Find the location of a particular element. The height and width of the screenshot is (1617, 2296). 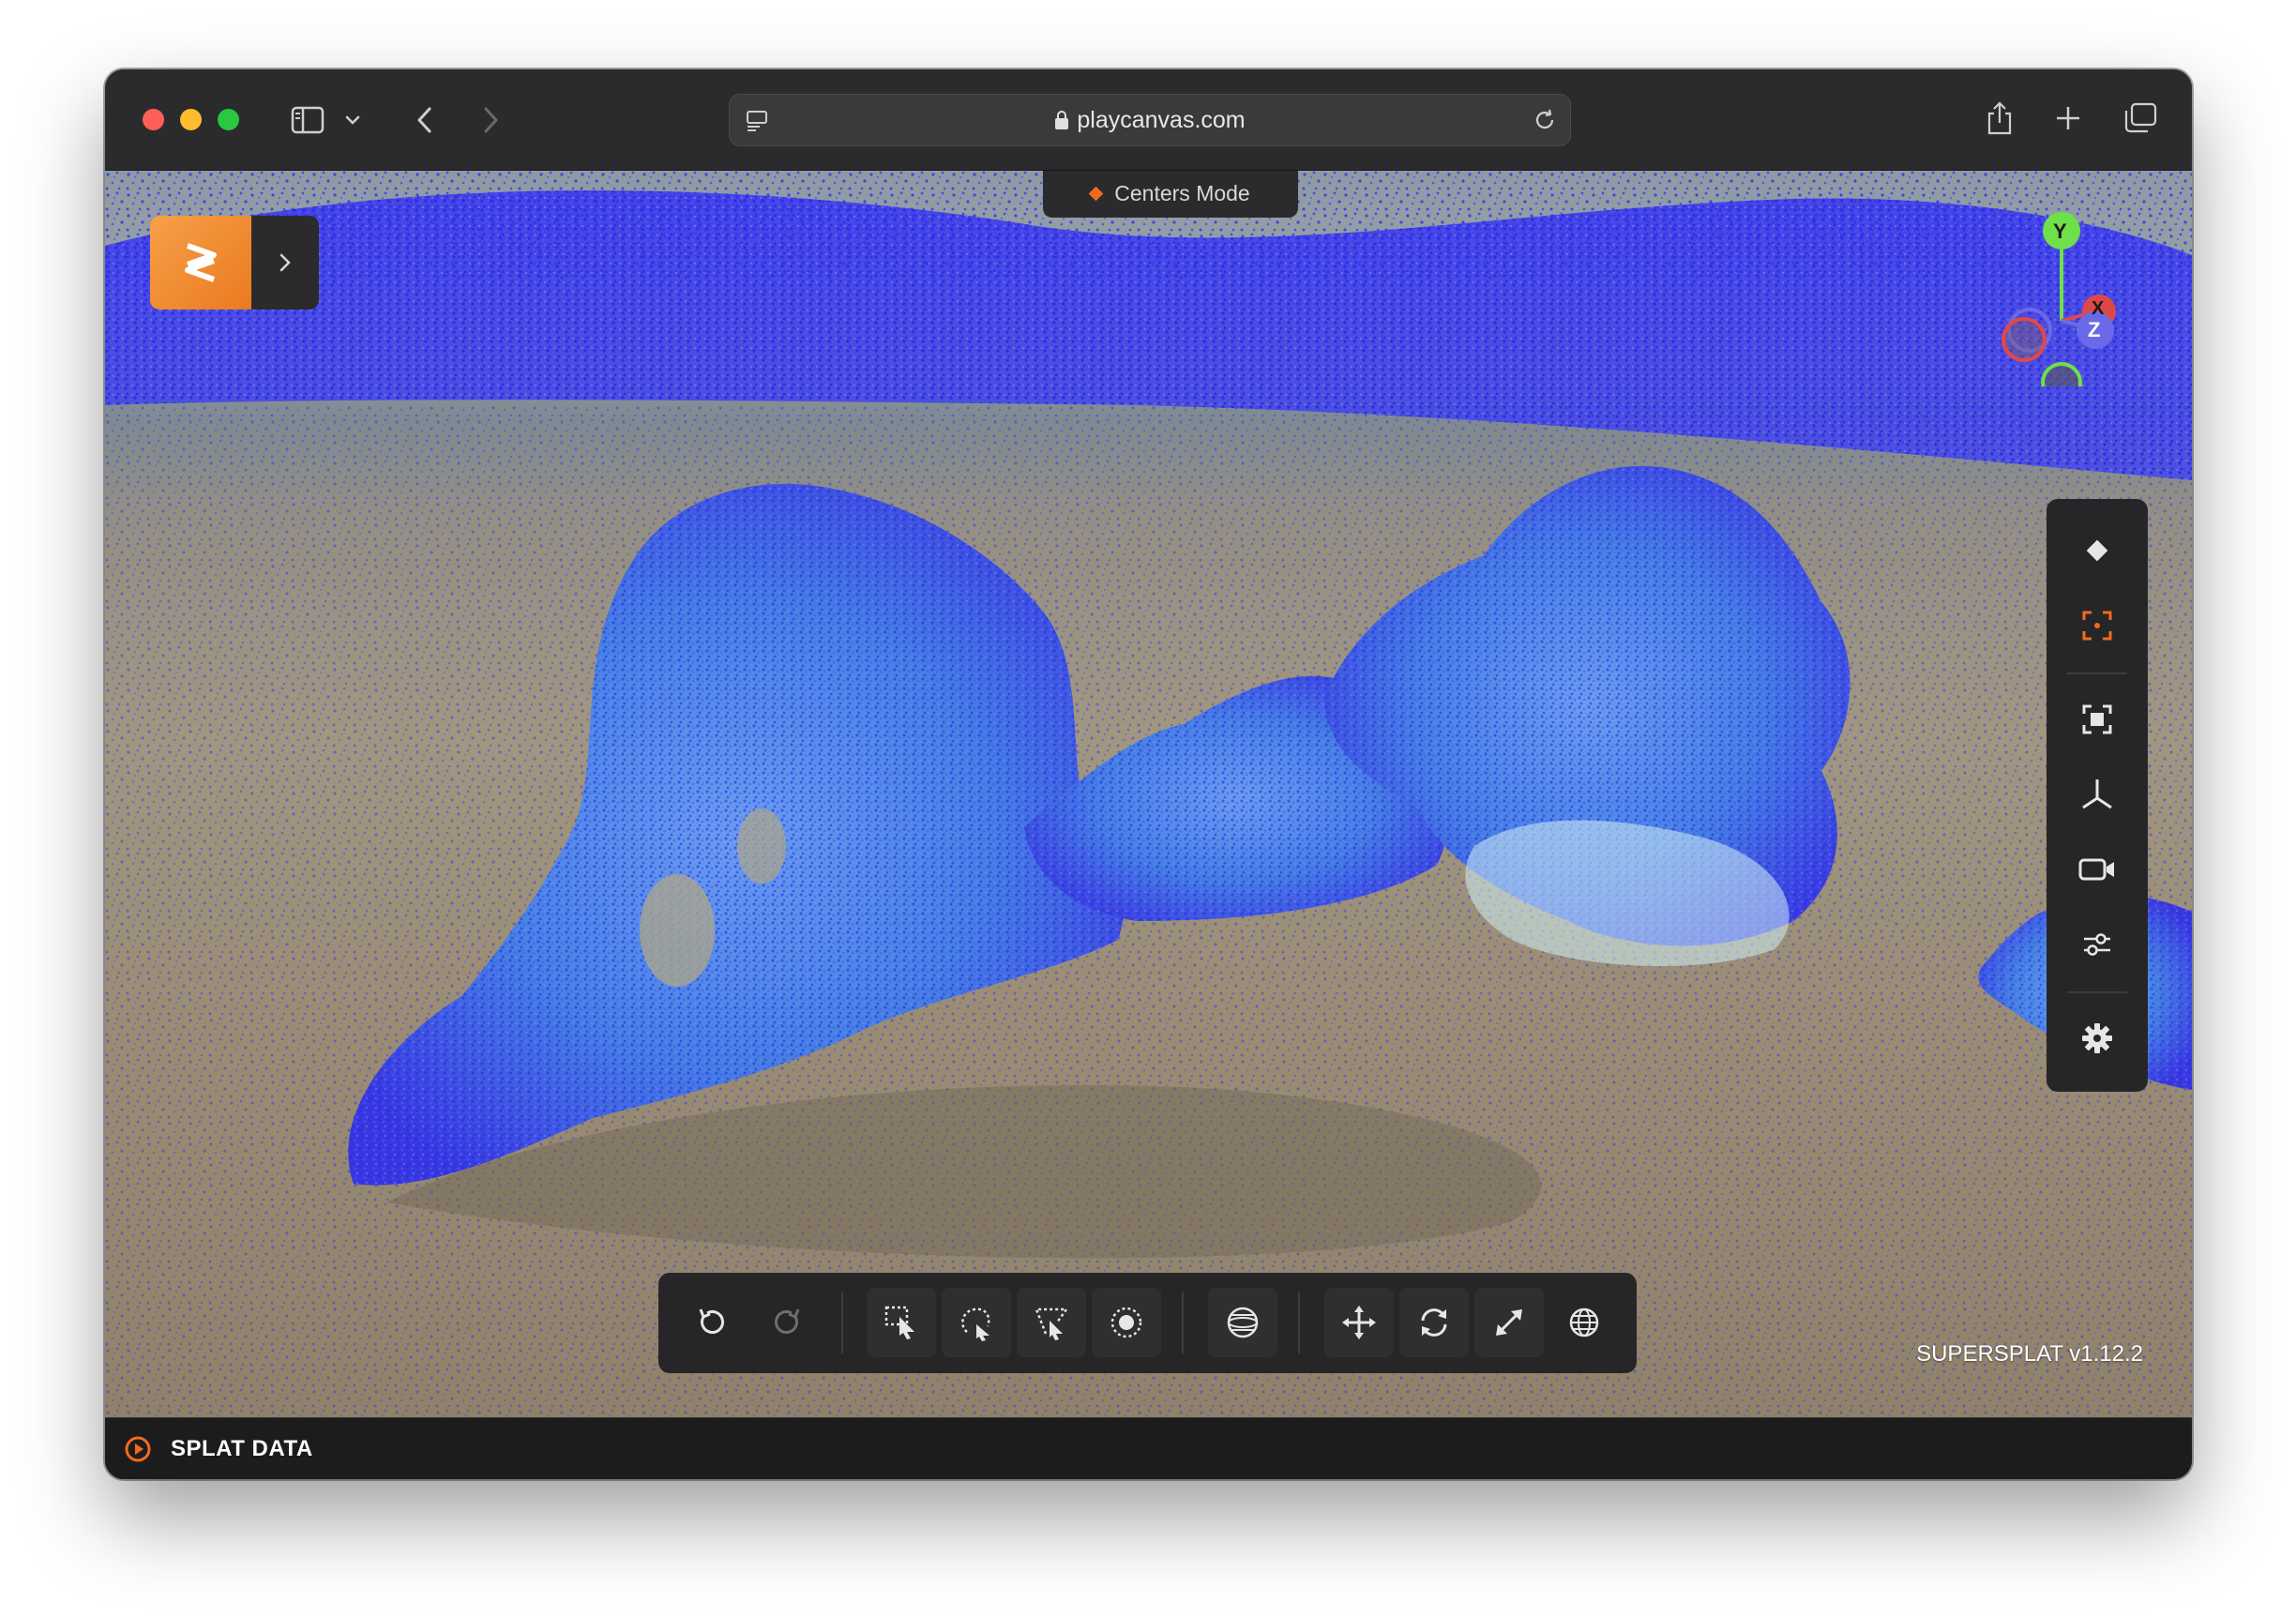

lock-icon is located at coordinates (1061, 123).